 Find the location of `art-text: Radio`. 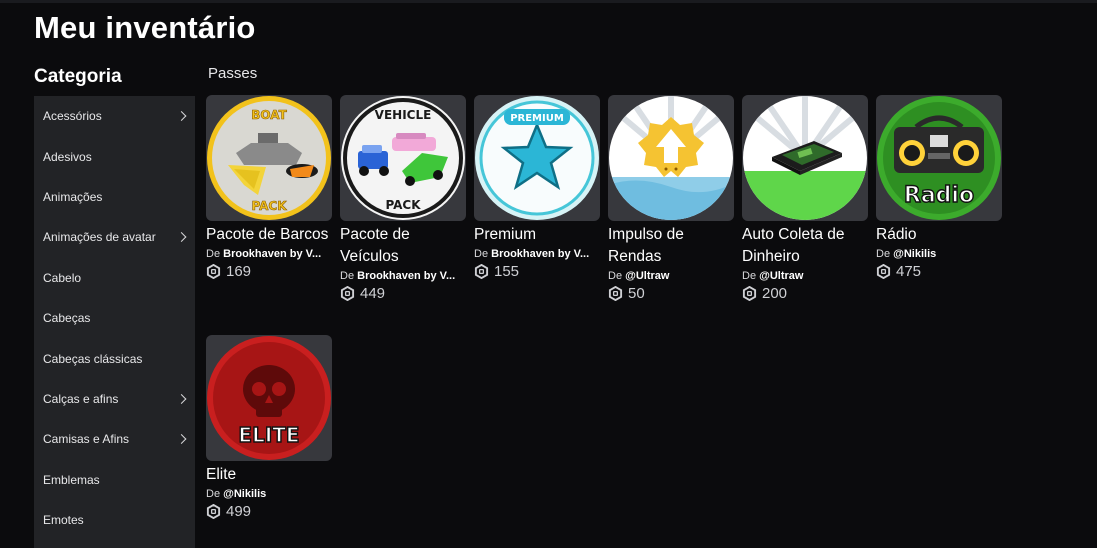

art-text: Radio is located at coordinates (939, 195).